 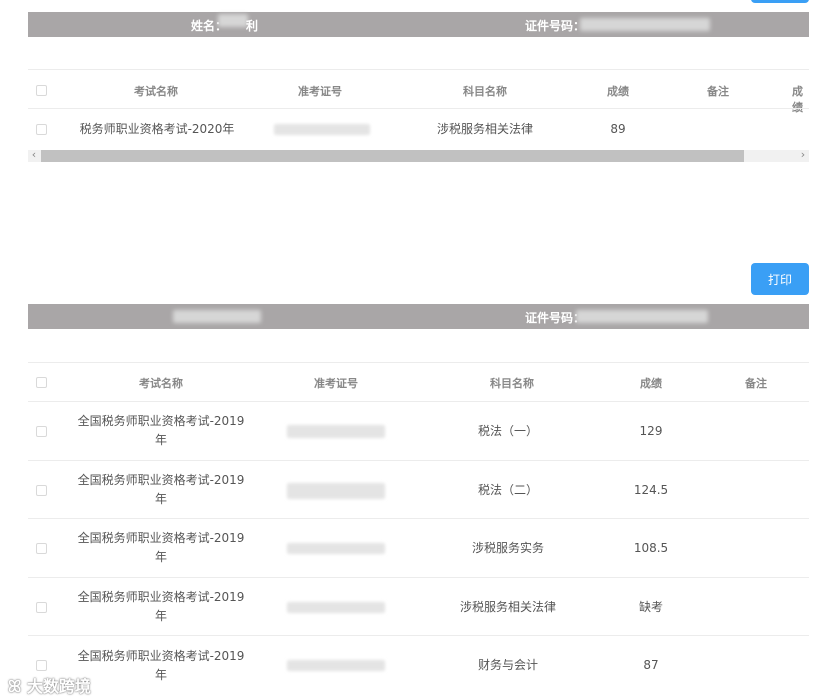 I want to click on watermark-icon: ꕤ, so click(x=15, y=686).